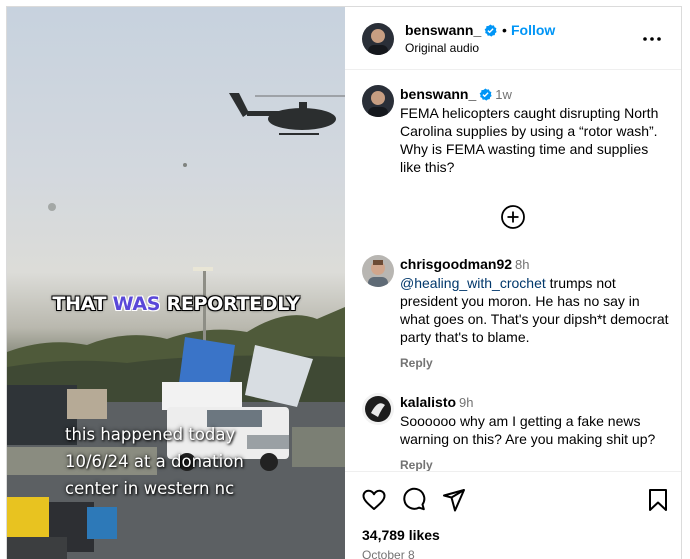 Image resolution: width=690 pixels, height=559 pixels. What do you see at coordinates (658, 500) in the screenshot?
I see `save-icon` at bounding box center [658, 500].